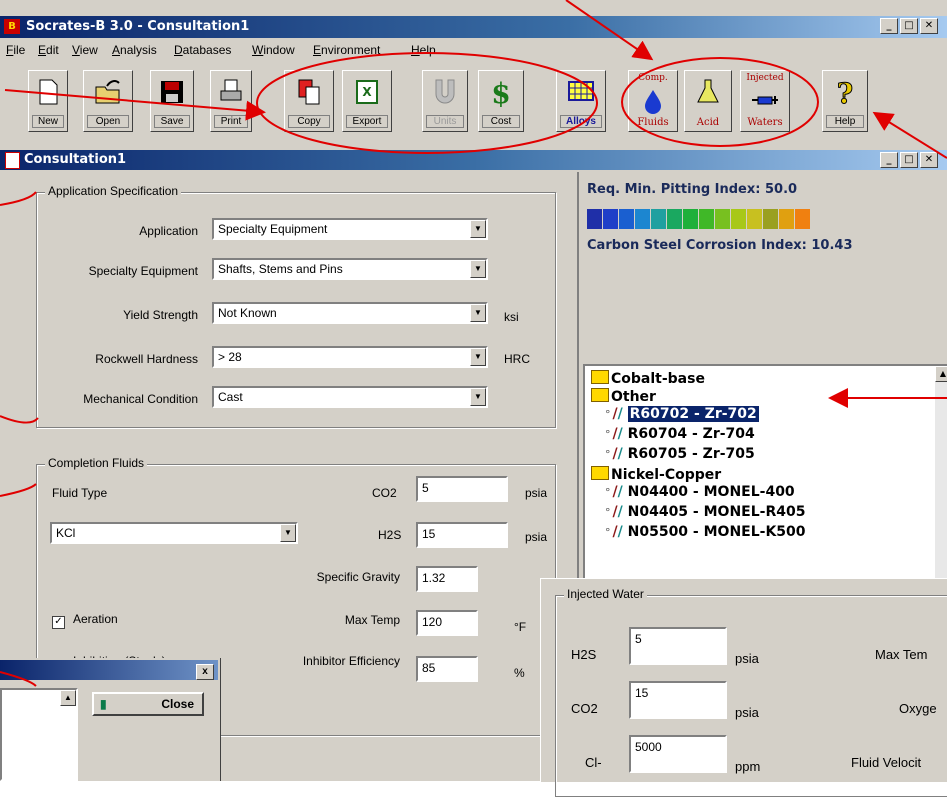  What do you see at coordinates (447, 579) in the screenshot?
I see `specific-gravity-input: 1.32` at bounding box center [447, 579].